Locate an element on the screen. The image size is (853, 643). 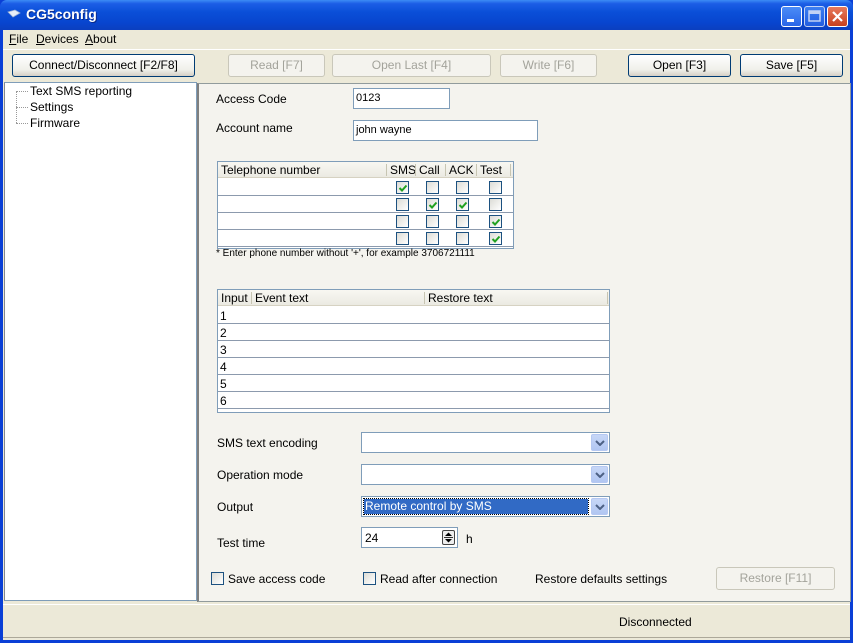
sms-encoding-select is located at coordinates (485, 442).